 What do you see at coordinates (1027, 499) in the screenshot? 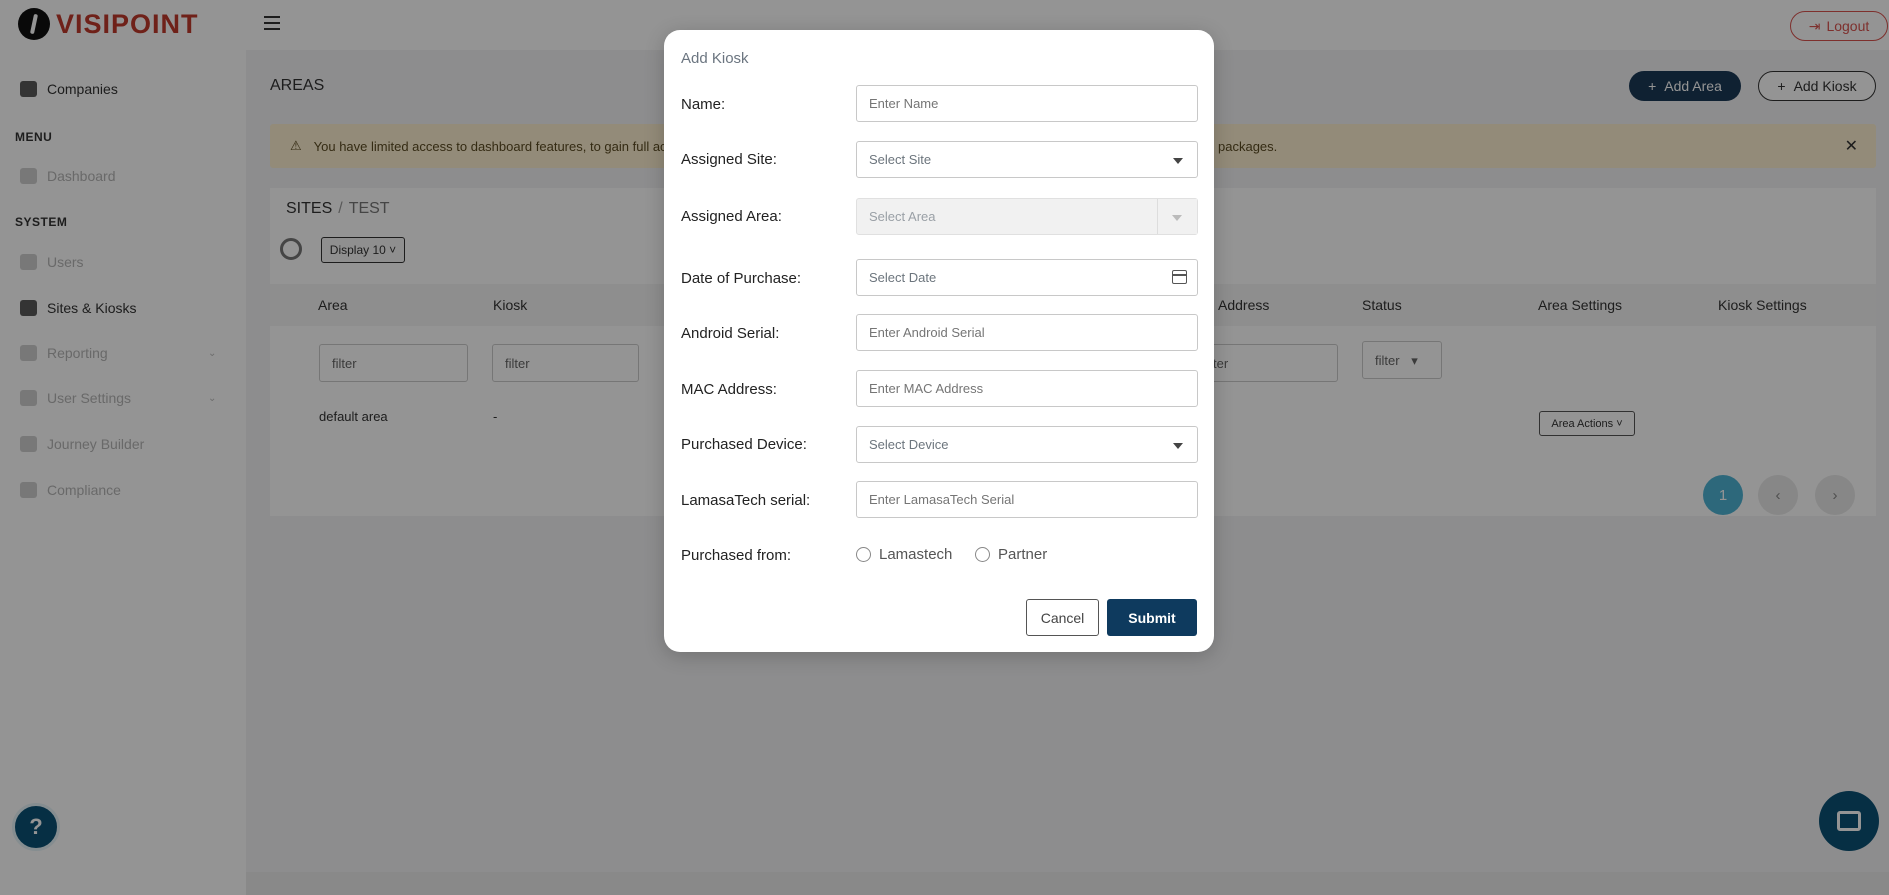
I see `lamasatech-serial-input` at bounding box center [1027, 499].